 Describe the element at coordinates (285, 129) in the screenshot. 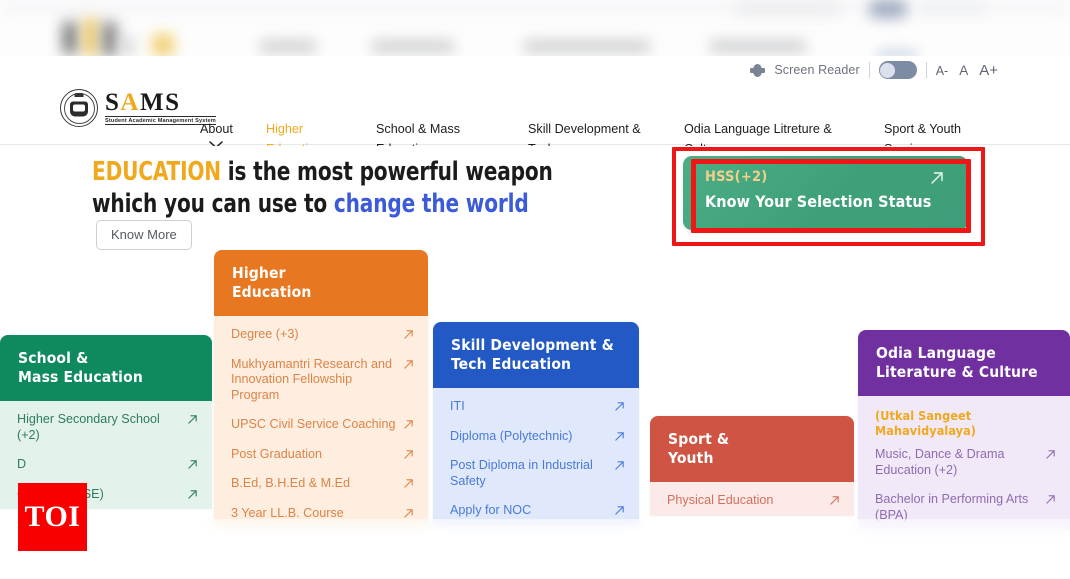

I see `nav-item-label-line1: Higher` at that location.